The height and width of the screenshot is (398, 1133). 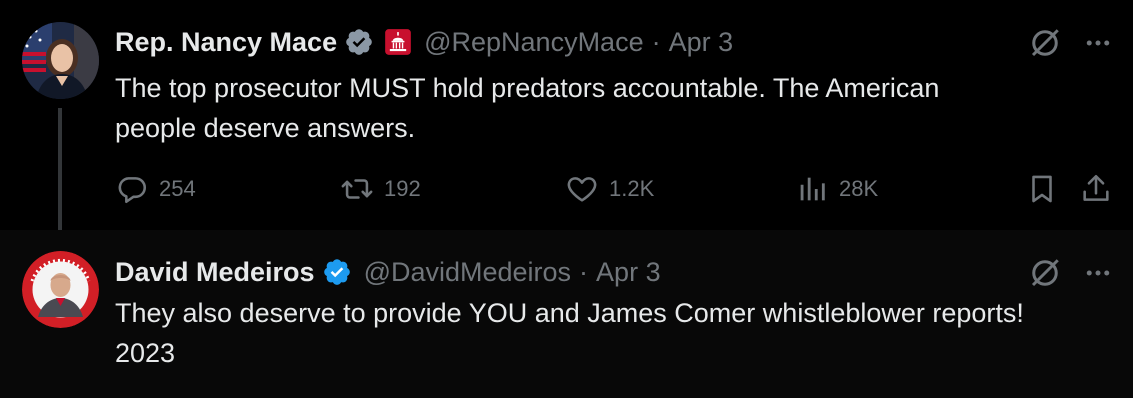 I want to click on share-button, so click(x=1096, y=189).